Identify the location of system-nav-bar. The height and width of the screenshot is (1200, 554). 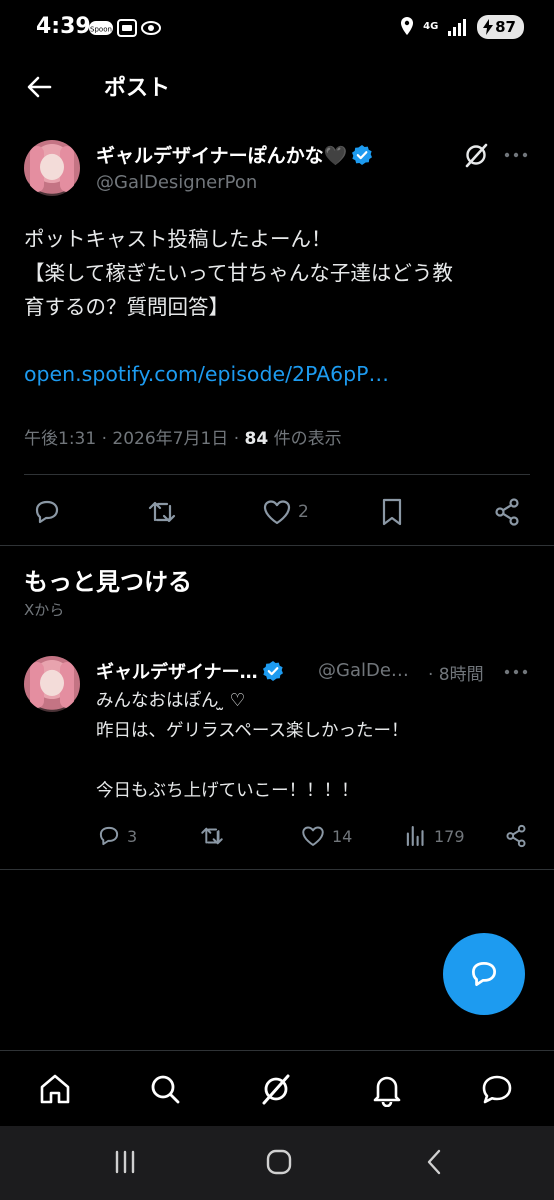
(277, 1163).